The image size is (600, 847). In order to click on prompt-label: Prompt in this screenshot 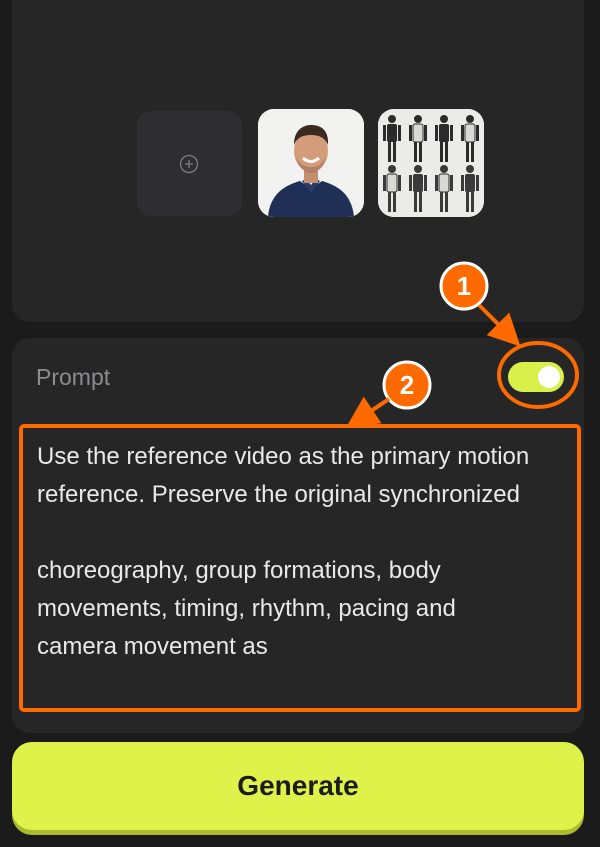, I will do `click(73, 377)`.